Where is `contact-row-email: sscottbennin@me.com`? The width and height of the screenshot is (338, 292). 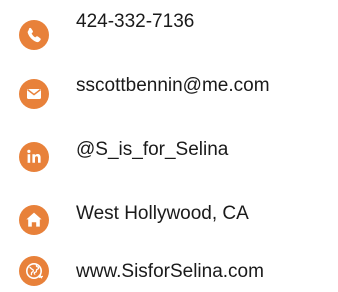
contact-row-email: sscottbennin@me.com is located at coordinates (169, 88).